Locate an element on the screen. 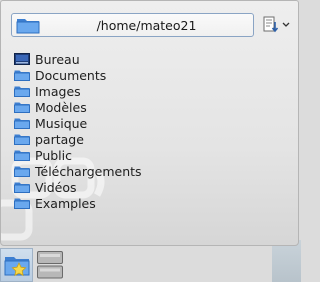 The height and width of the screenshot is (282, 320). tab-places is located at coordinates (16, 265).